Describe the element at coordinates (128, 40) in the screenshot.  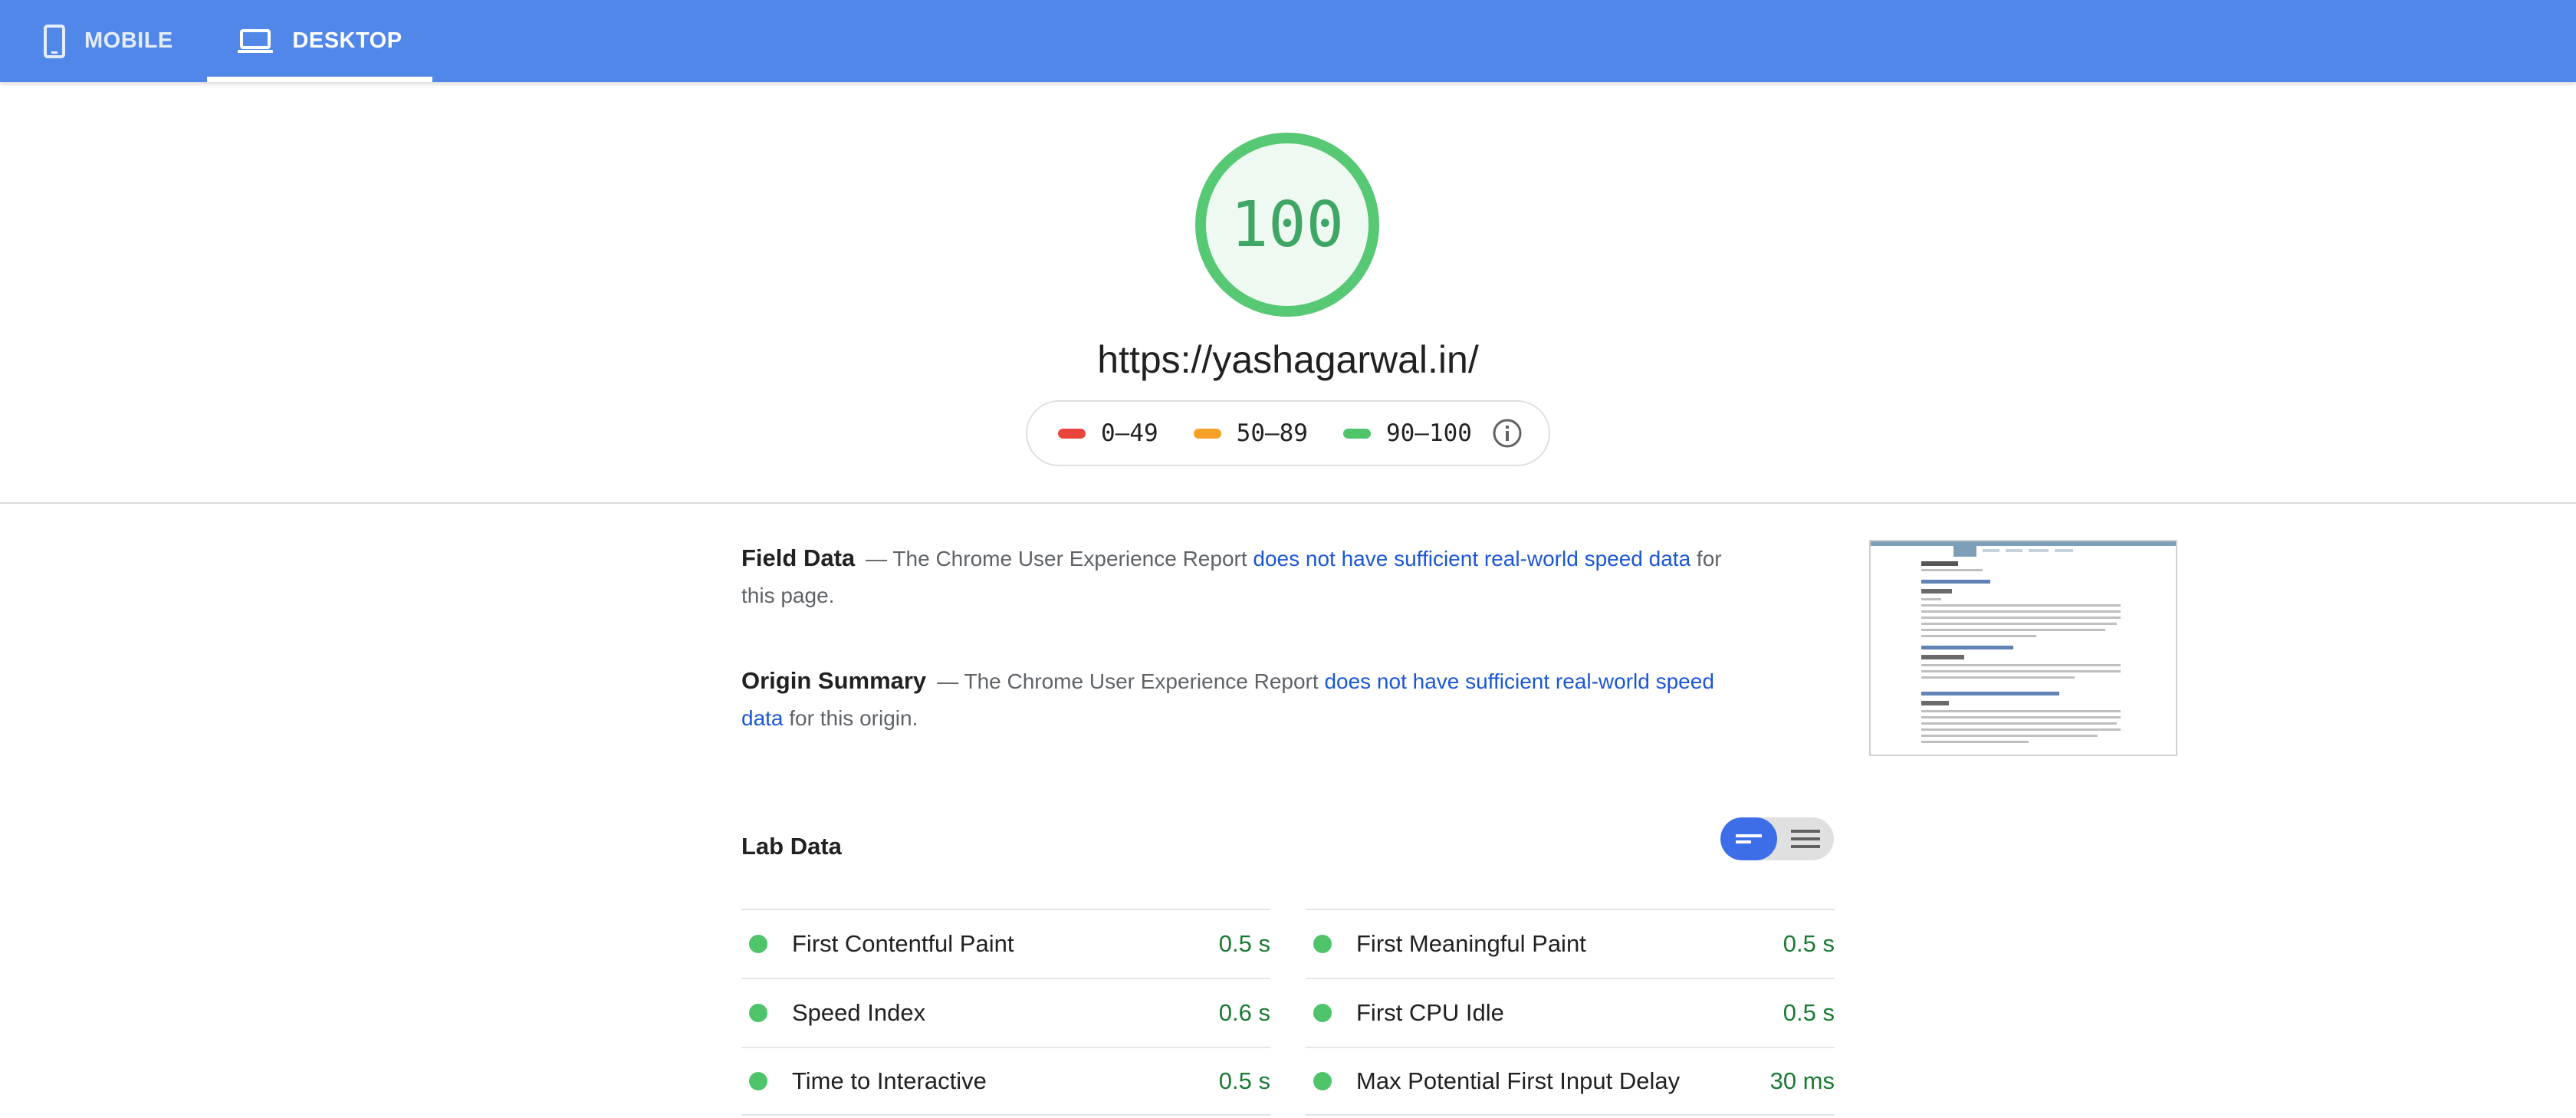
I see `tab-mobile-label: MOBILE` at that location.